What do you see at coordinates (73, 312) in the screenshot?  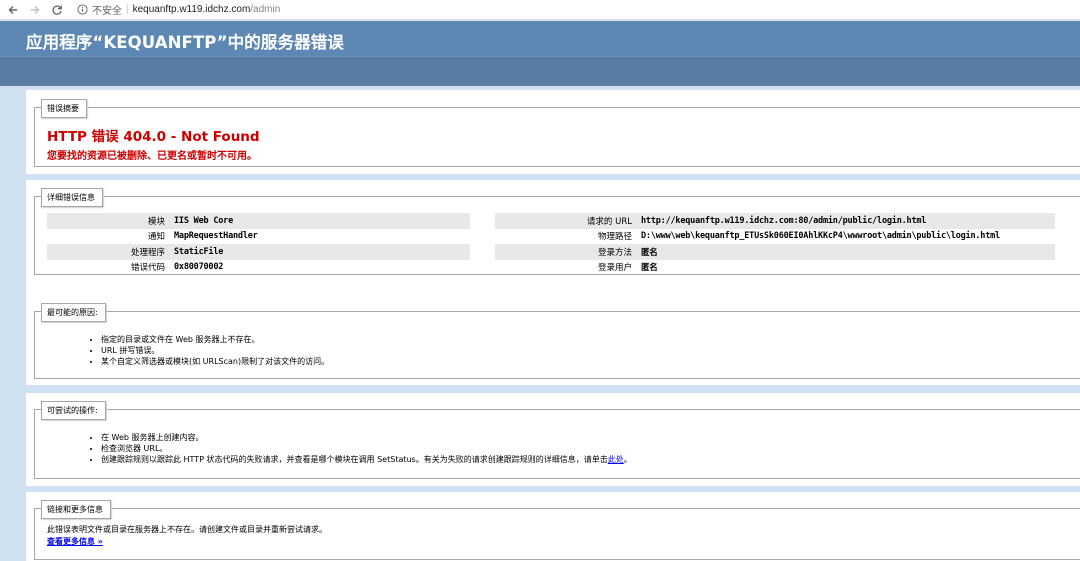 I see `causes-legend: 最可能的原因:` at bounding box center [73, 312].